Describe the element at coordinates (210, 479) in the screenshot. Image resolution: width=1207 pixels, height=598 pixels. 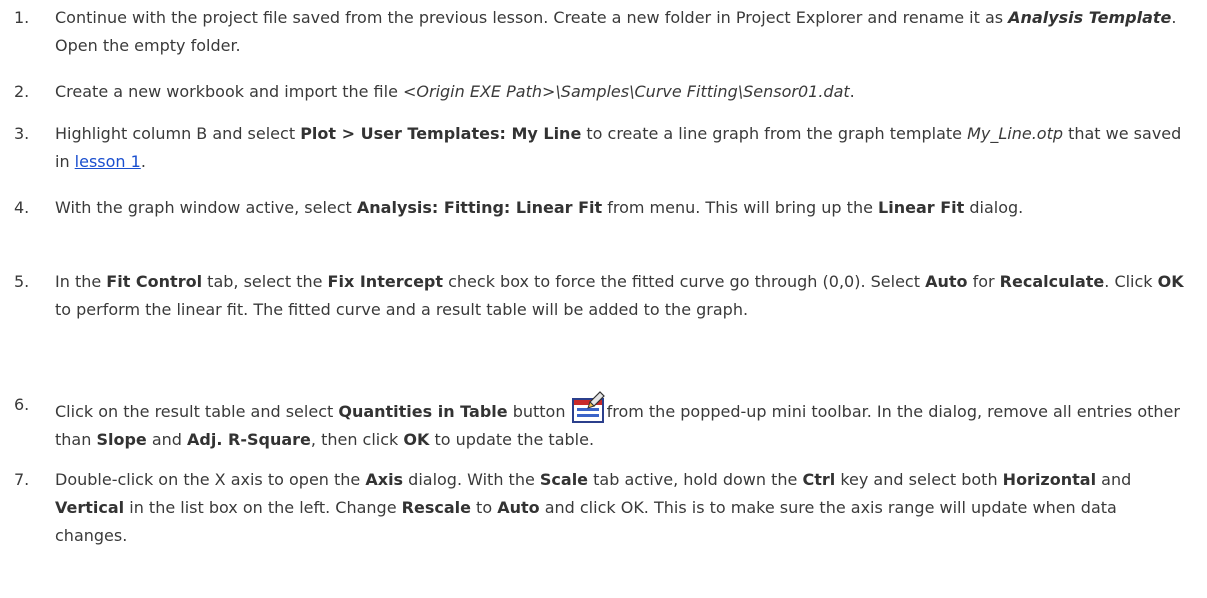
I see `step-text-segment: Double-click on the X axis to open the` at that location.